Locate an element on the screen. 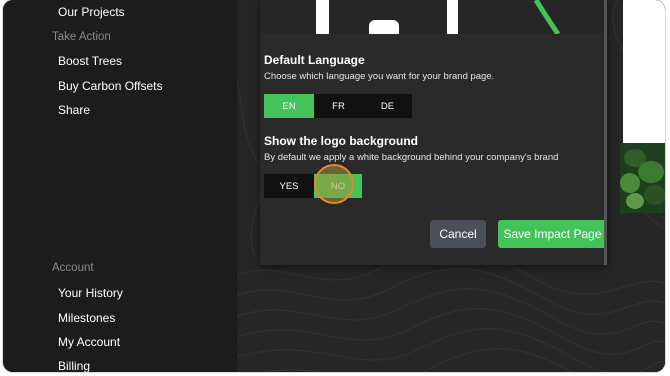 The height and width of the screenshot is (376, 670). logo-bg-option-no: NO is located at coordinates (338, 186).